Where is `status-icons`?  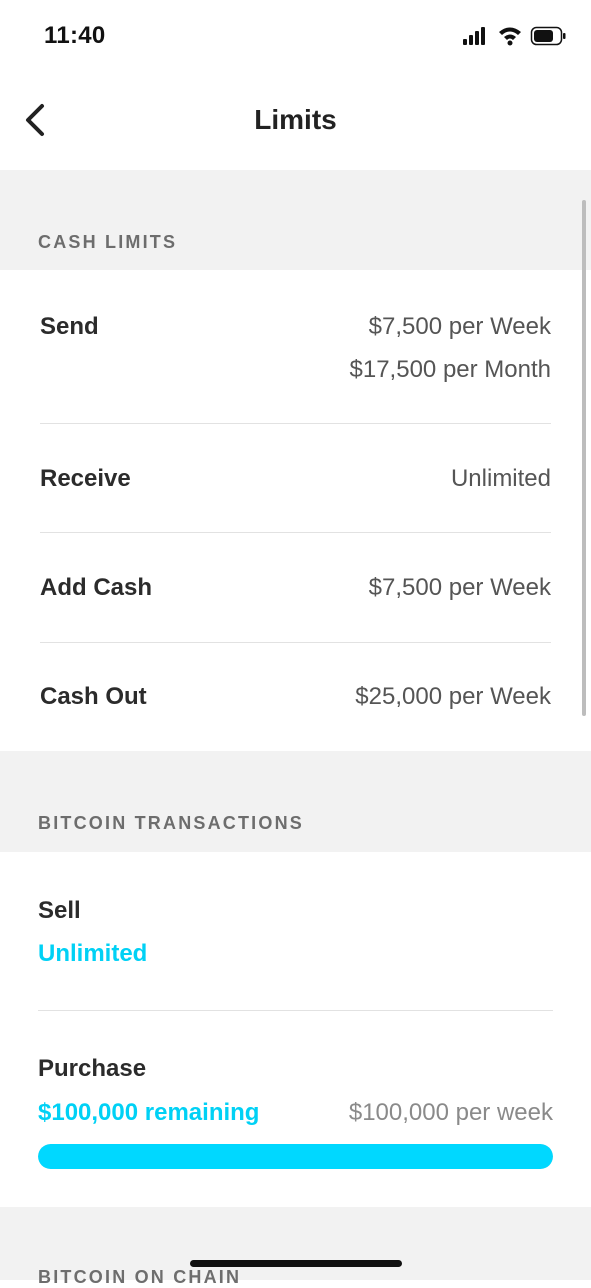 status-icons is located at coordinates (514, 36).